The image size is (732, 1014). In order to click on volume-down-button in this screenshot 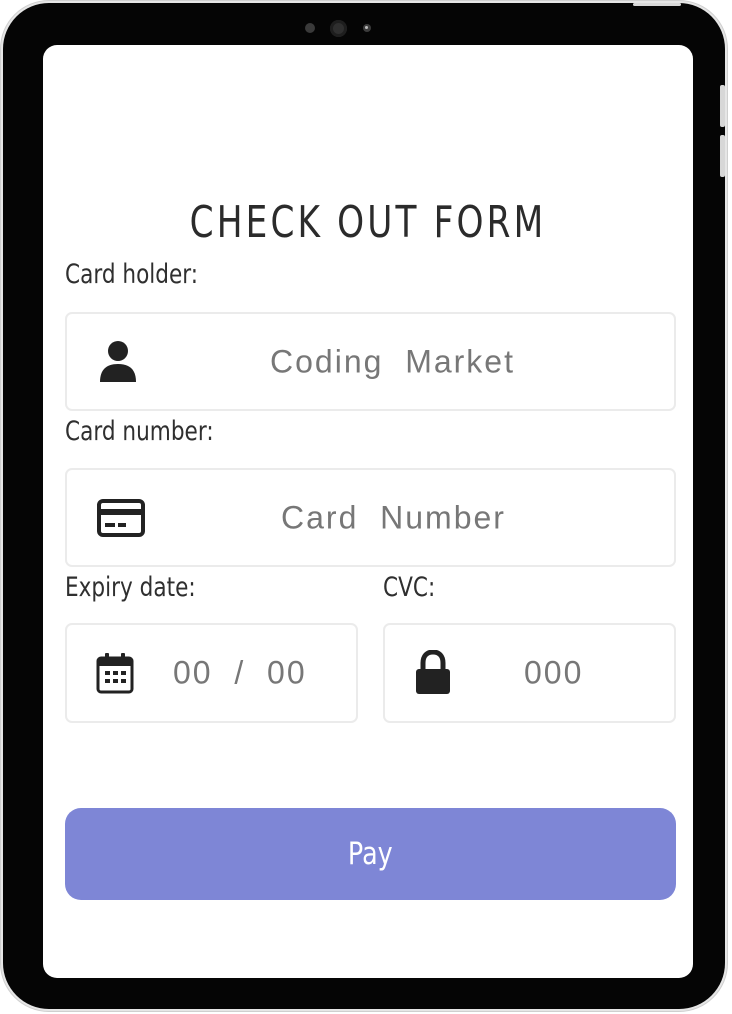, I will do `click(722, 156)`.